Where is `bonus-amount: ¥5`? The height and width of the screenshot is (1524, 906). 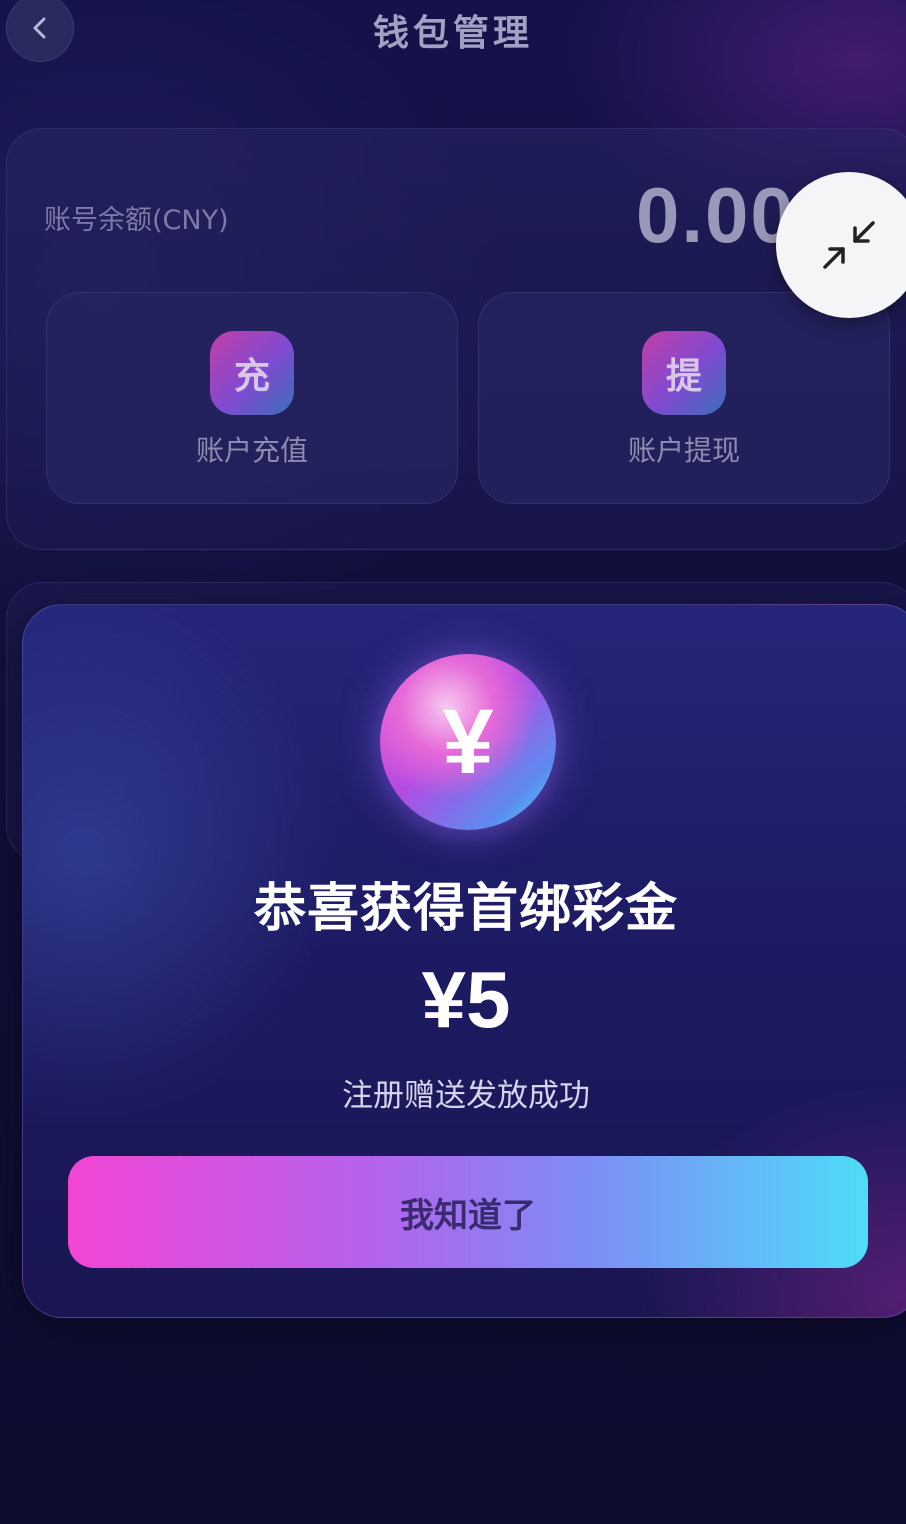
bonus-amount: ¥5 is located at coordinates (466, 999).